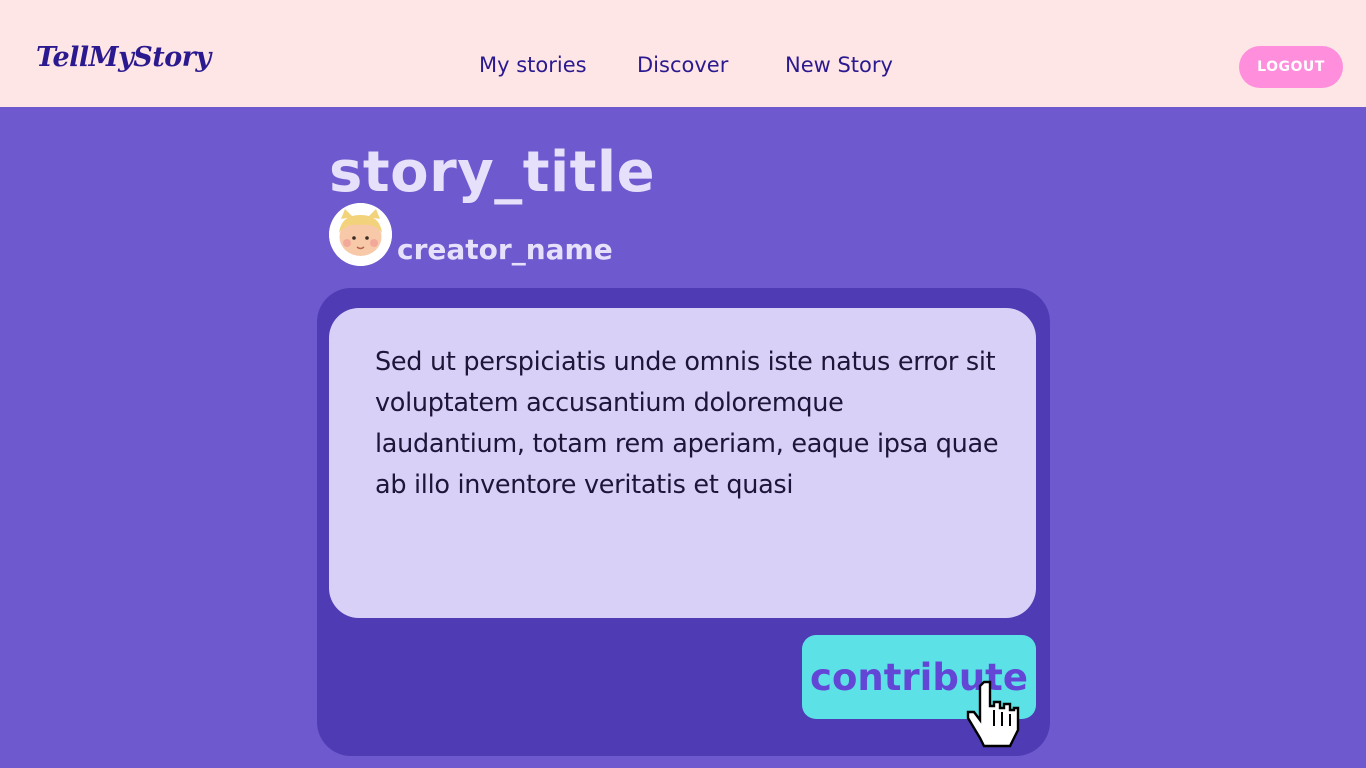  What do you see at coordinates (505, 249) in the screenshot?
I see `creator-name: creator_name` at bounding box center [505, 249].